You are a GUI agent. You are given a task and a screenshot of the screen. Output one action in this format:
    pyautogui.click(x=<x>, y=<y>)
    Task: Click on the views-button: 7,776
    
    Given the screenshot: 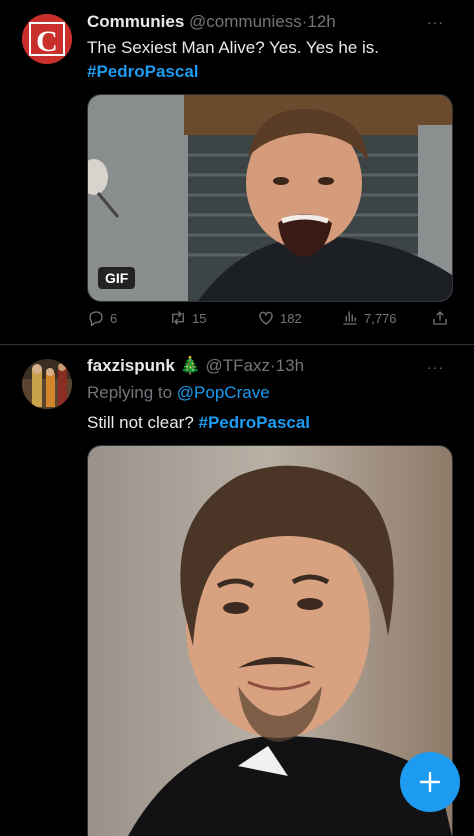 What is the action you would take?
    pyautogui.click(x=369, y=318)
    